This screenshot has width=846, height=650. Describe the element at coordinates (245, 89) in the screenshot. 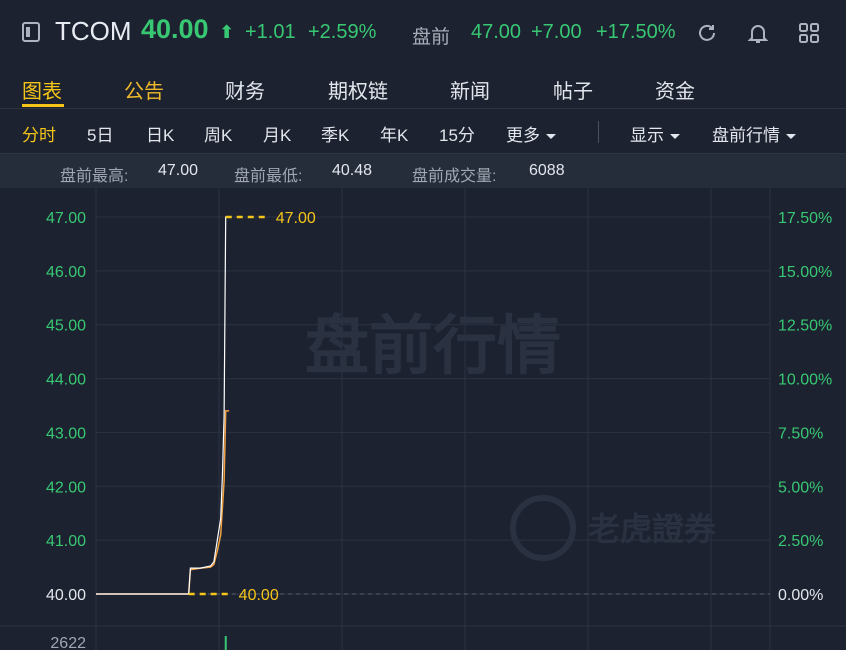

I see `tab-financials: 财务` at that location.